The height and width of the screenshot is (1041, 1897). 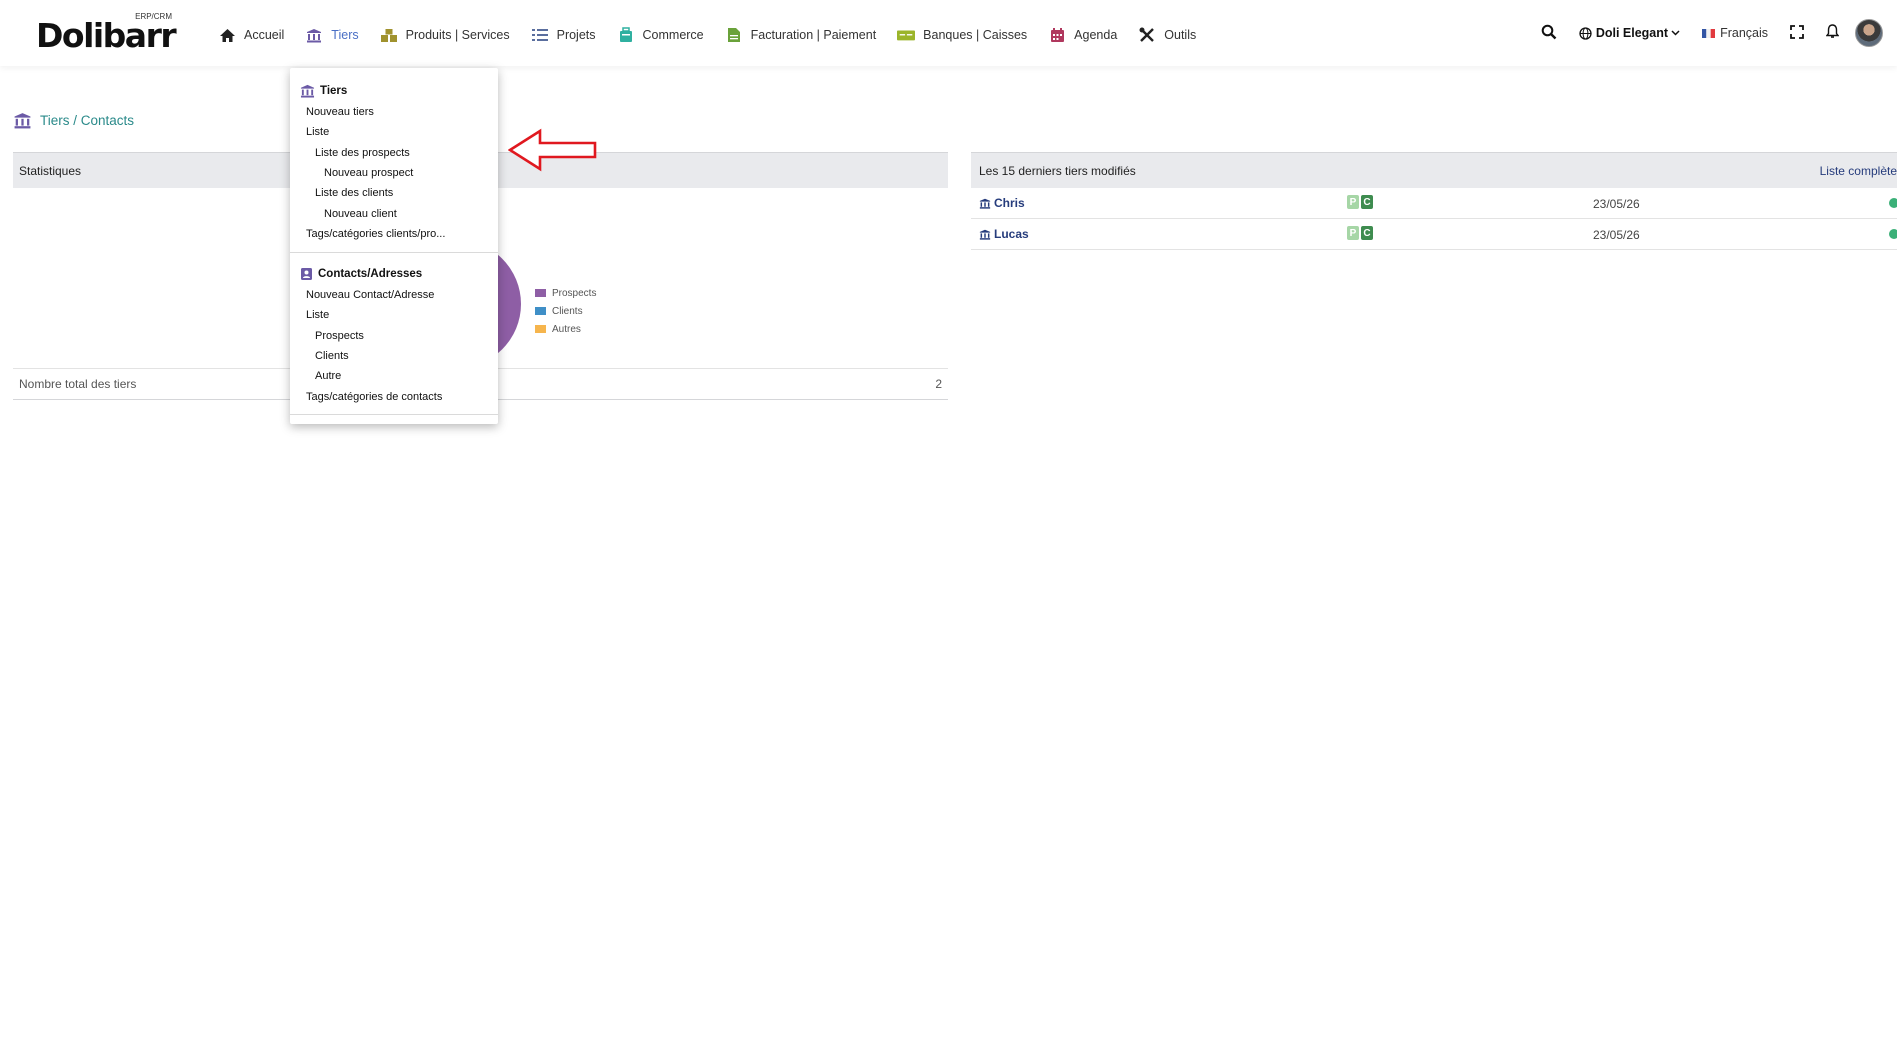 I want to click on language-selector: Français, so click(x=1735, y=33).